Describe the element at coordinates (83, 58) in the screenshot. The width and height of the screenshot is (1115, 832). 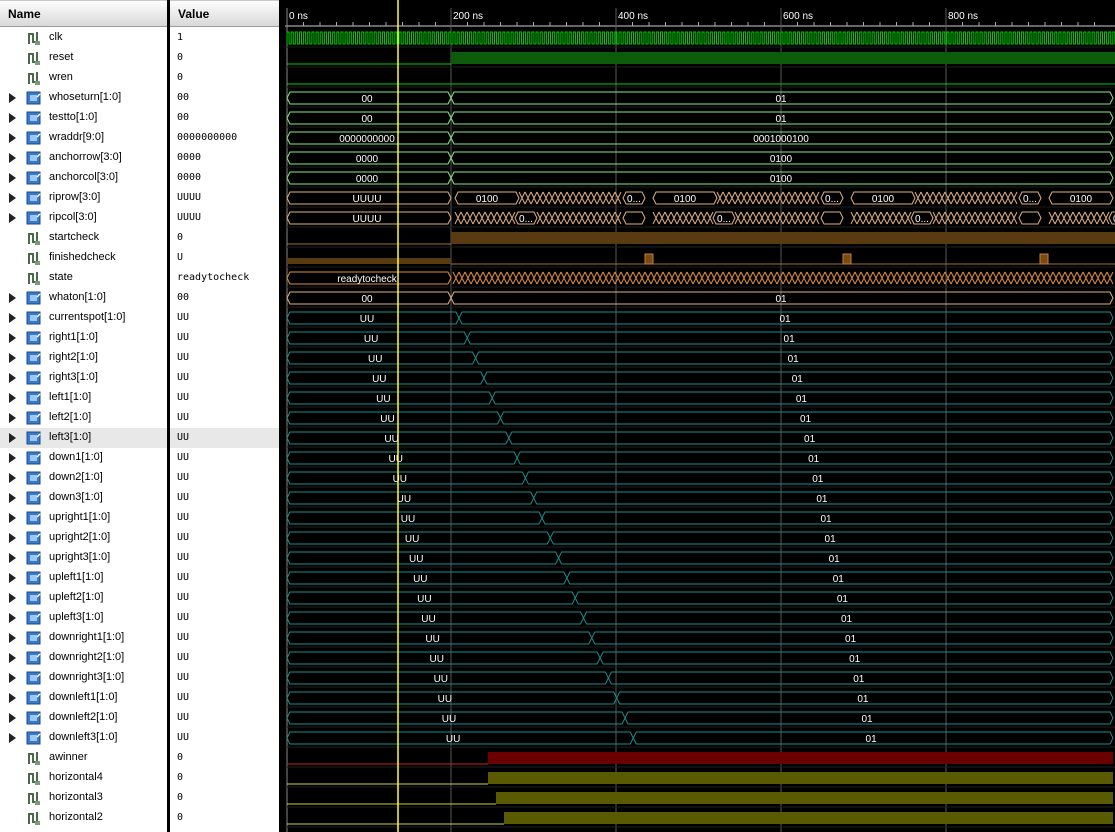
I see `signal-row: reset` at that location.